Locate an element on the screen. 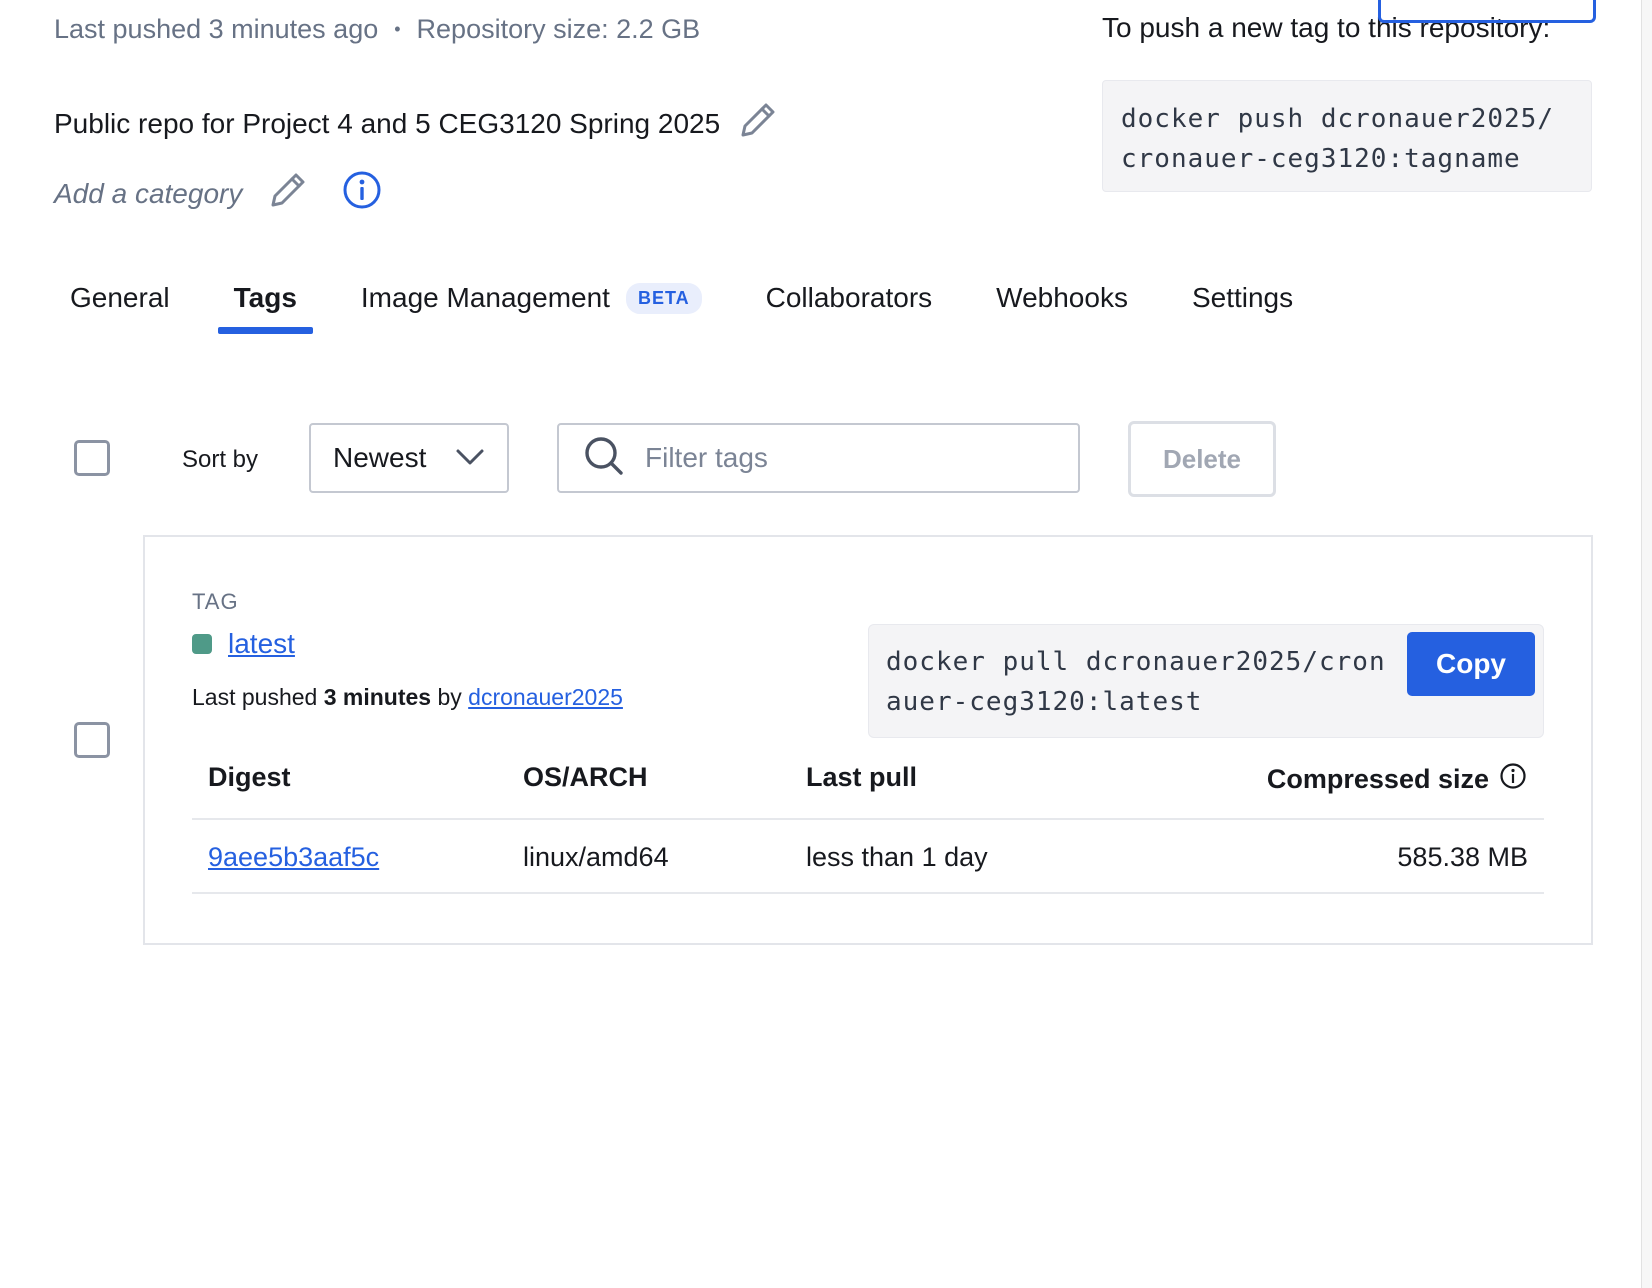 This screenshot has height=1288, width=1652. tab-webhooks: Webhooks is located at coordinates (1062, 302).